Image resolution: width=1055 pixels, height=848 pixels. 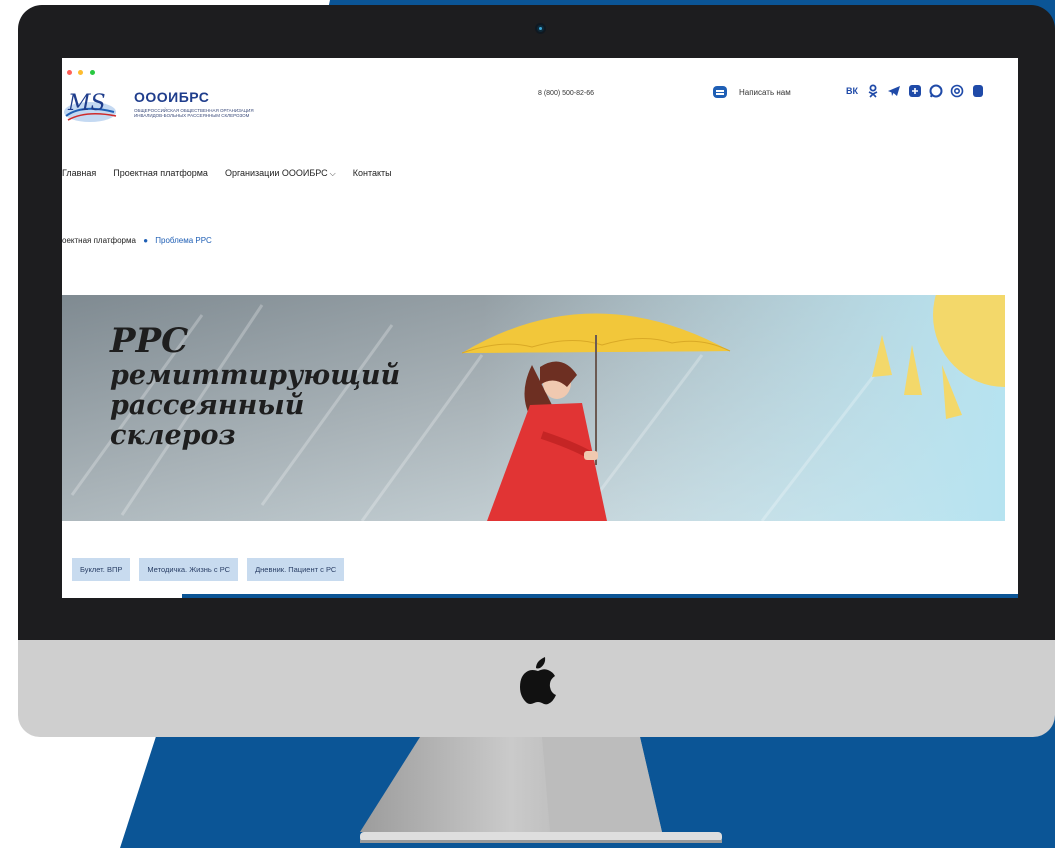 I want to click on breadcrumb: оектная платформа ● Проблема РРС, so click(x=137, y=240).